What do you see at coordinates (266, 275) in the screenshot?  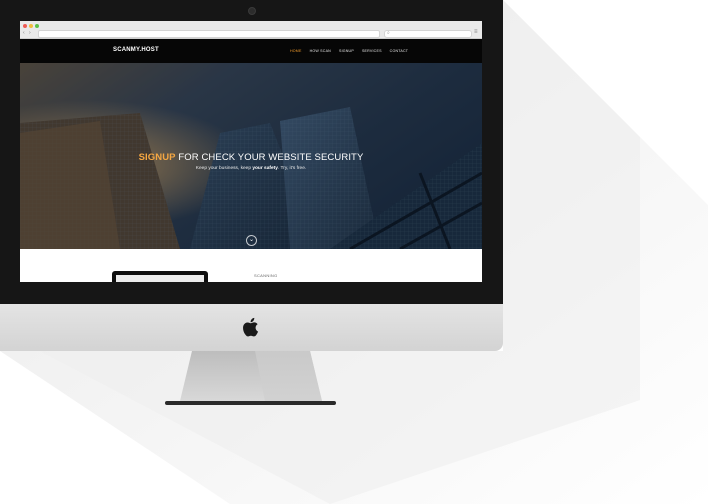 I see `scanning-heading: SCANNING` at bounding box center [266, 275].